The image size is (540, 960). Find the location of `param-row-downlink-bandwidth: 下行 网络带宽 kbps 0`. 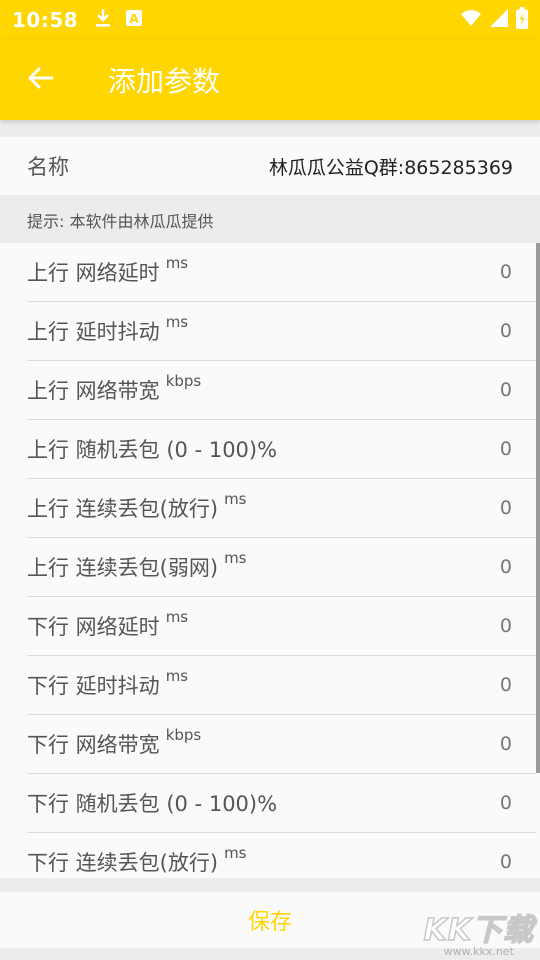

param-row-downlink-bandwidth: 下行 网络带宽 kbps 0 is located at coordinates (281, 744).